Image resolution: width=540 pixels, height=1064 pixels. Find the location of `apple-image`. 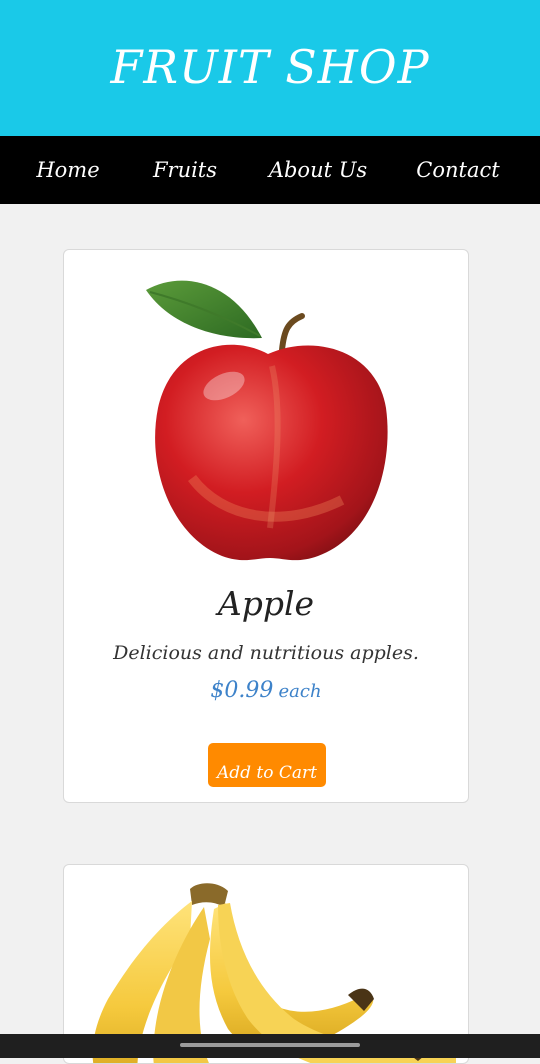

apple-image is located at coordinates (268, 417).